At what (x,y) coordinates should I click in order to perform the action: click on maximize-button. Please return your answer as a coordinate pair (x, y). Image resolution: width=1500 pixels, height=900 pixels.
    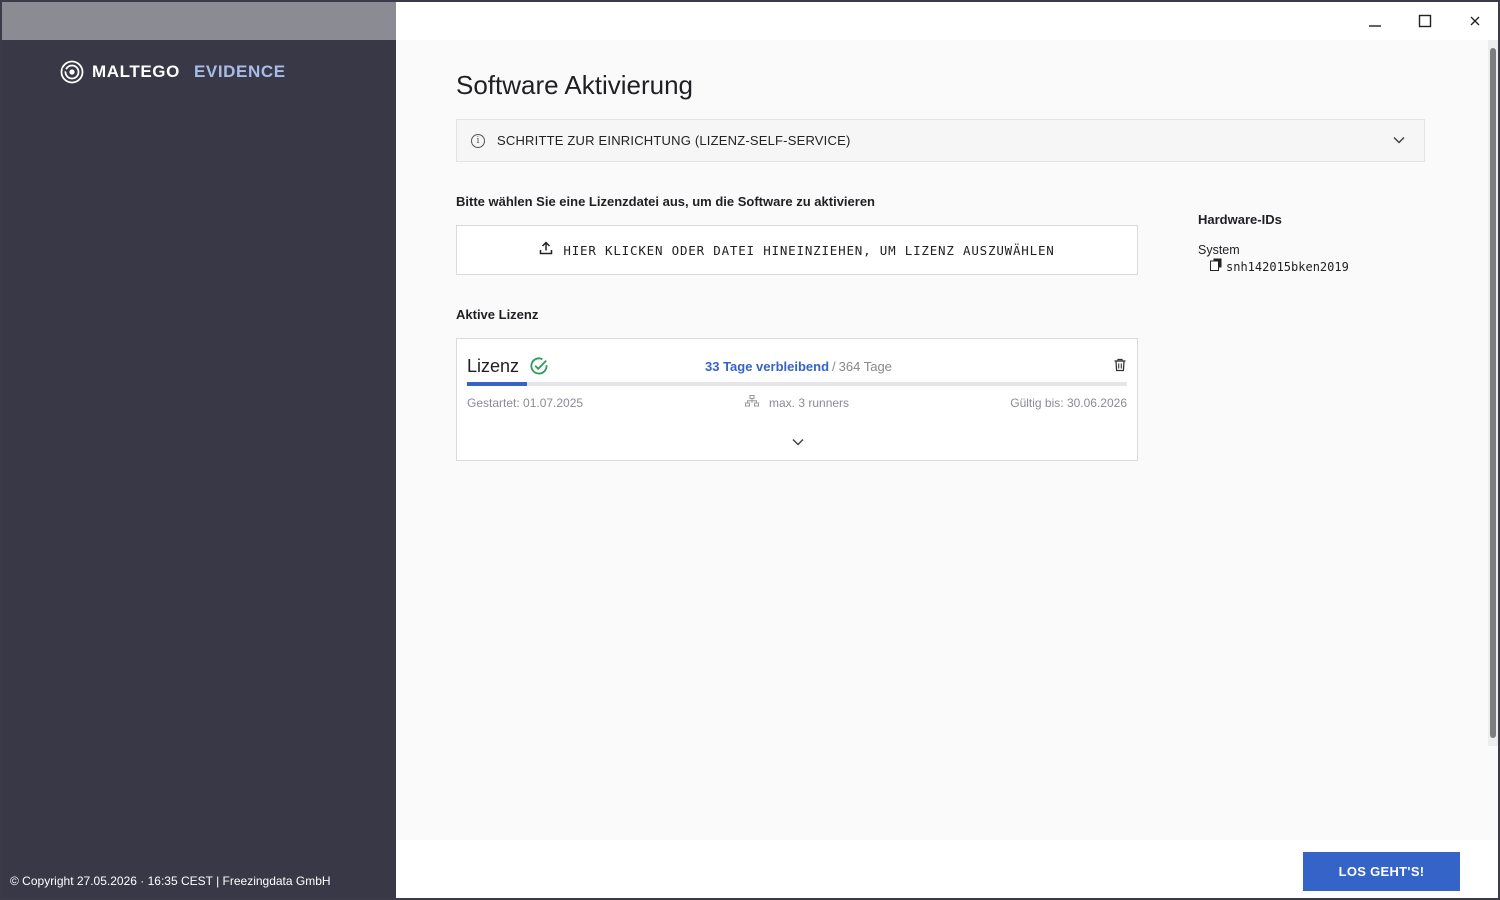
    Looking at the image, I should click on (1425, 21).